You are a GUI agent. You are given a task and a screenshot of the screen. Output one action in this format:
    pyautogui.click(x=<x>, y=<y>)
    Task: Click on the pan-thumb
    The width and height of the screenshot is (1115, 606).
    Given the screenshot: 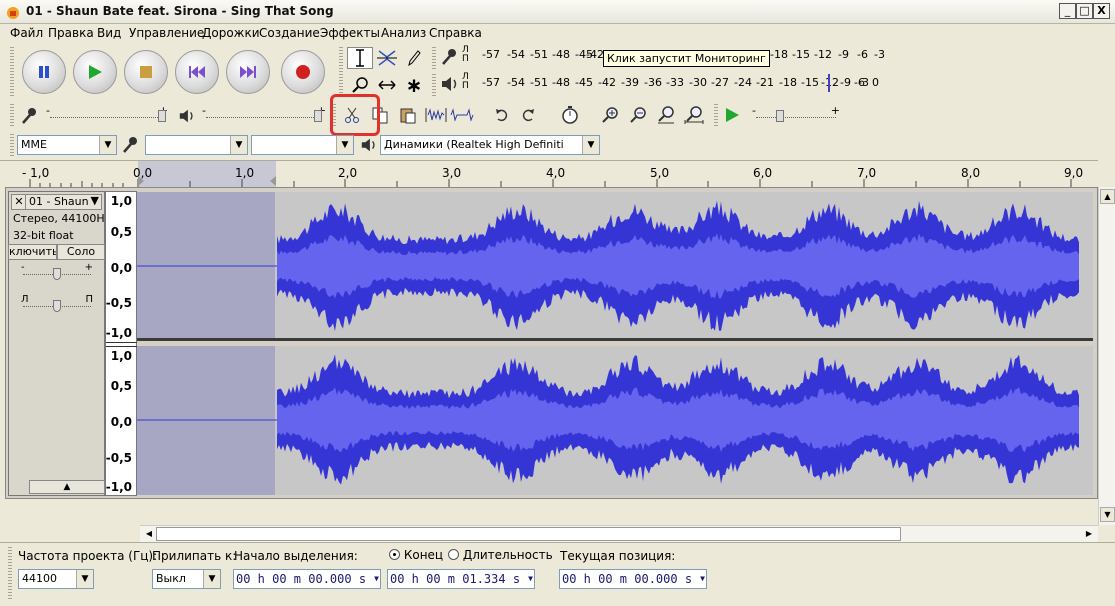 What is the action you would take?
    pyautogui.click(x=57, y=306)
    